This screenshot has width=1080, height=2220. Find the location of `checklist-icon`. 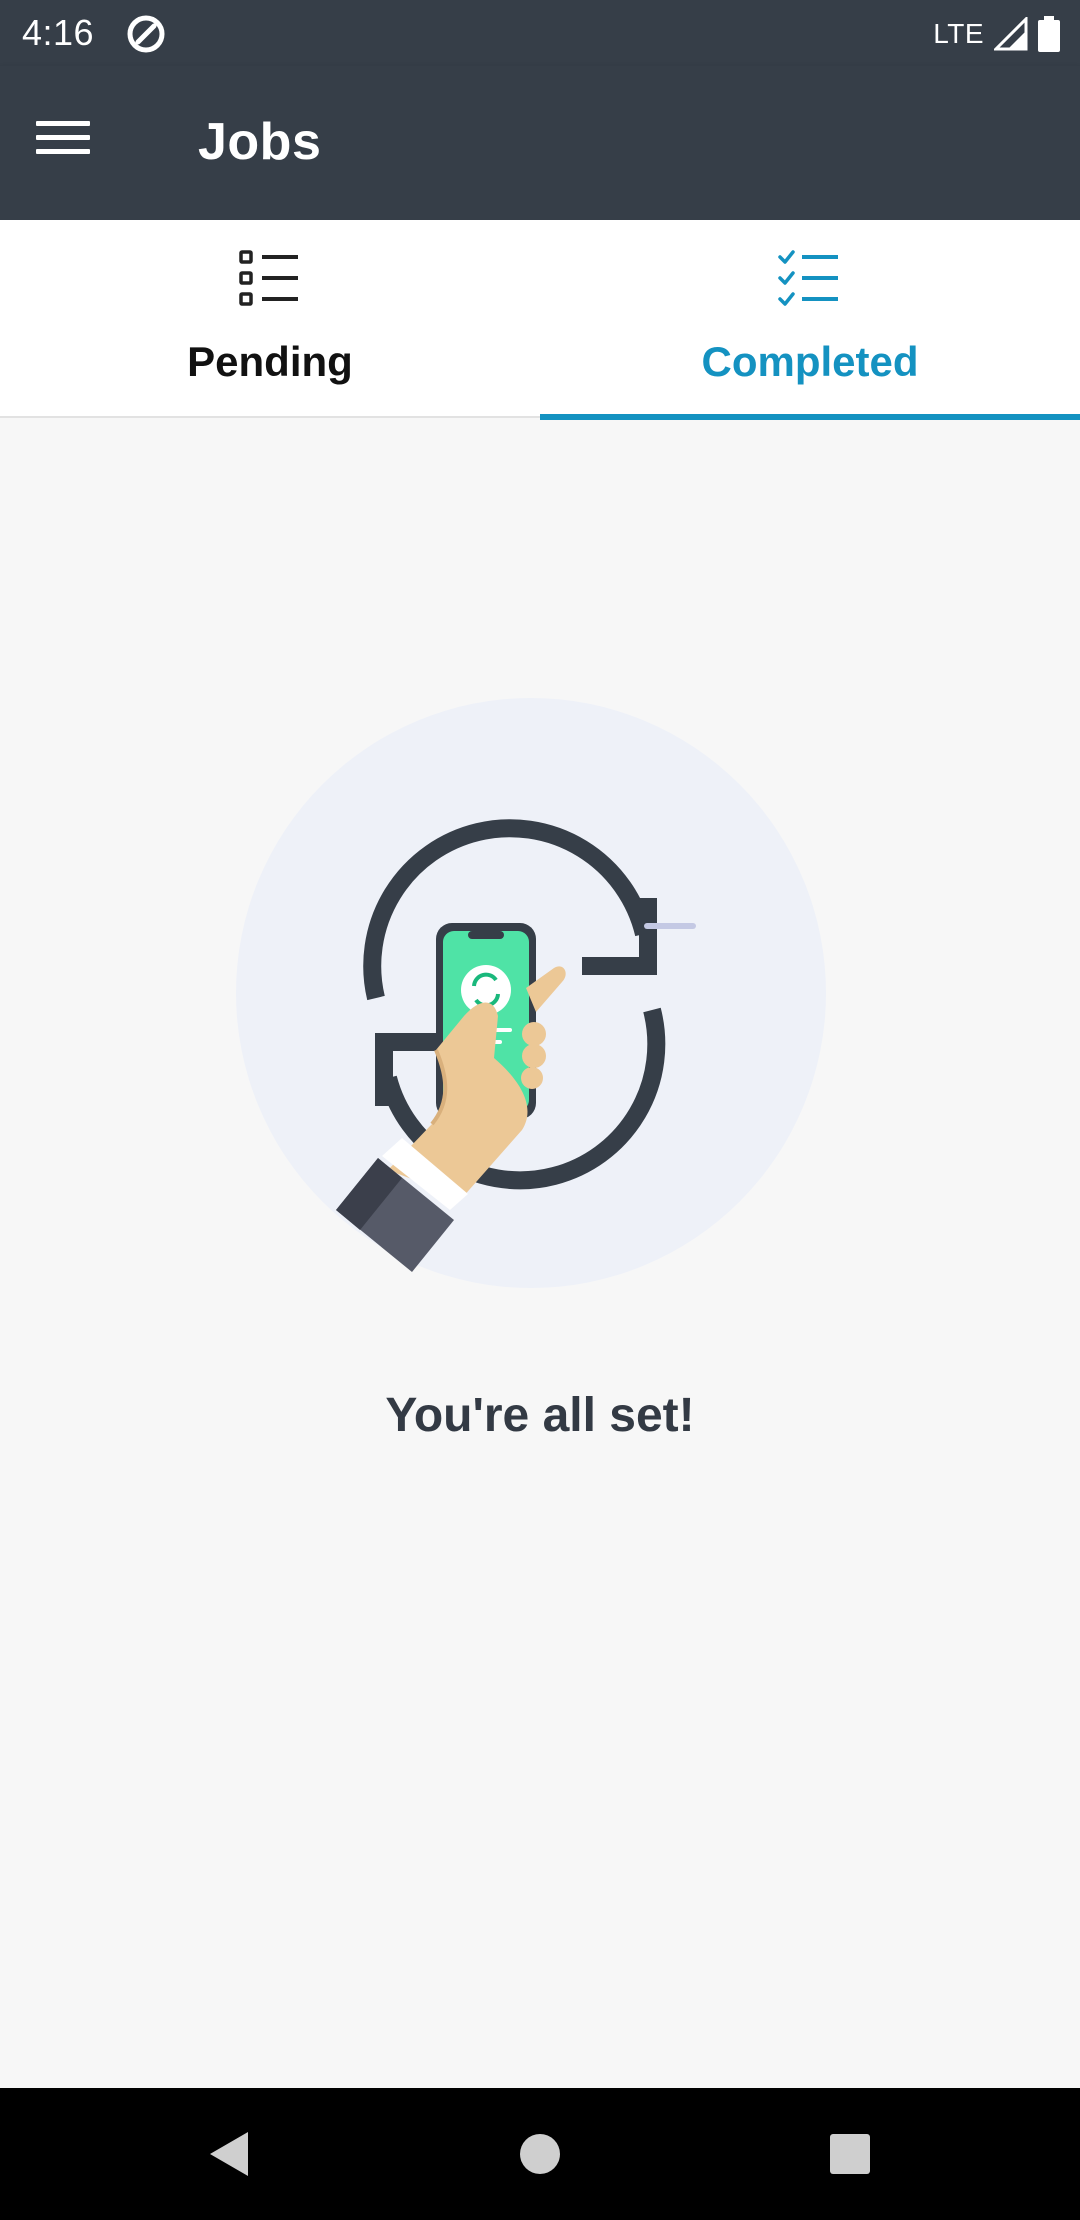

checklist-icon is located at coordinates (808, 278).